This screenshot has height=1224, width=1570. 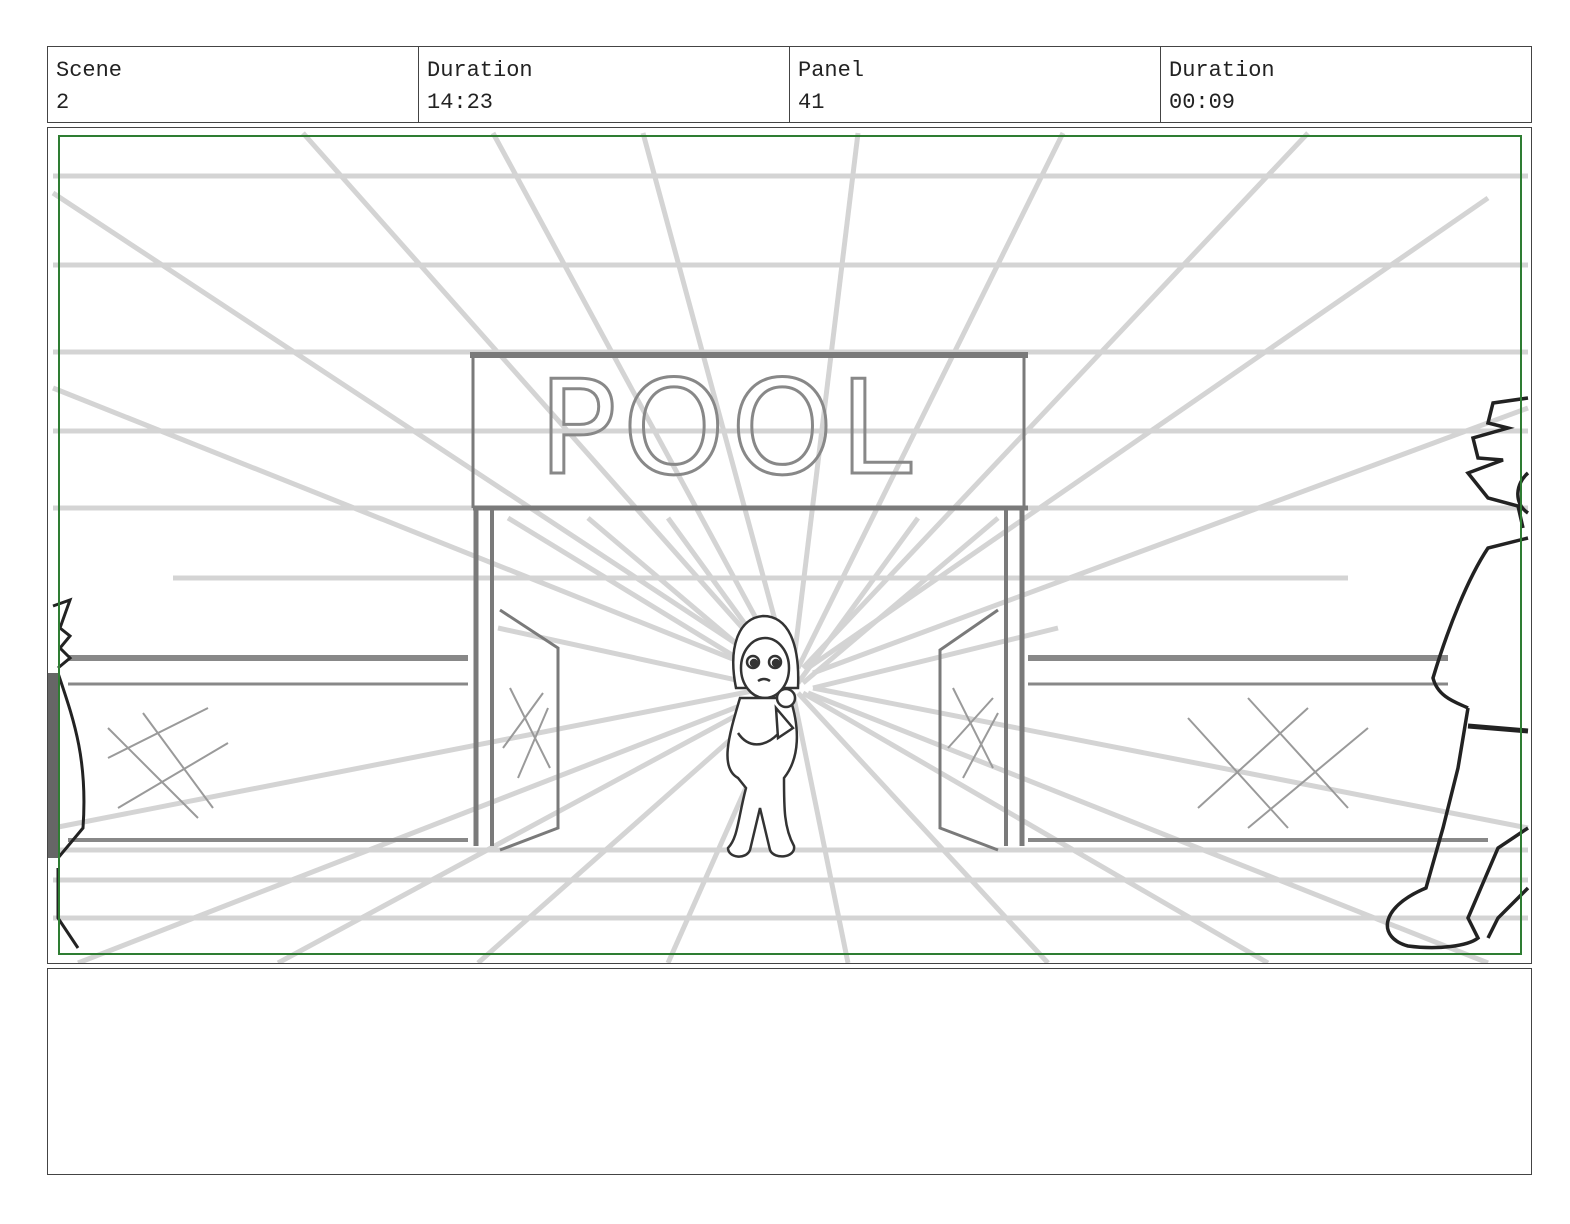 I want to click on panel-label: Panel, so click(x=831, y=70).